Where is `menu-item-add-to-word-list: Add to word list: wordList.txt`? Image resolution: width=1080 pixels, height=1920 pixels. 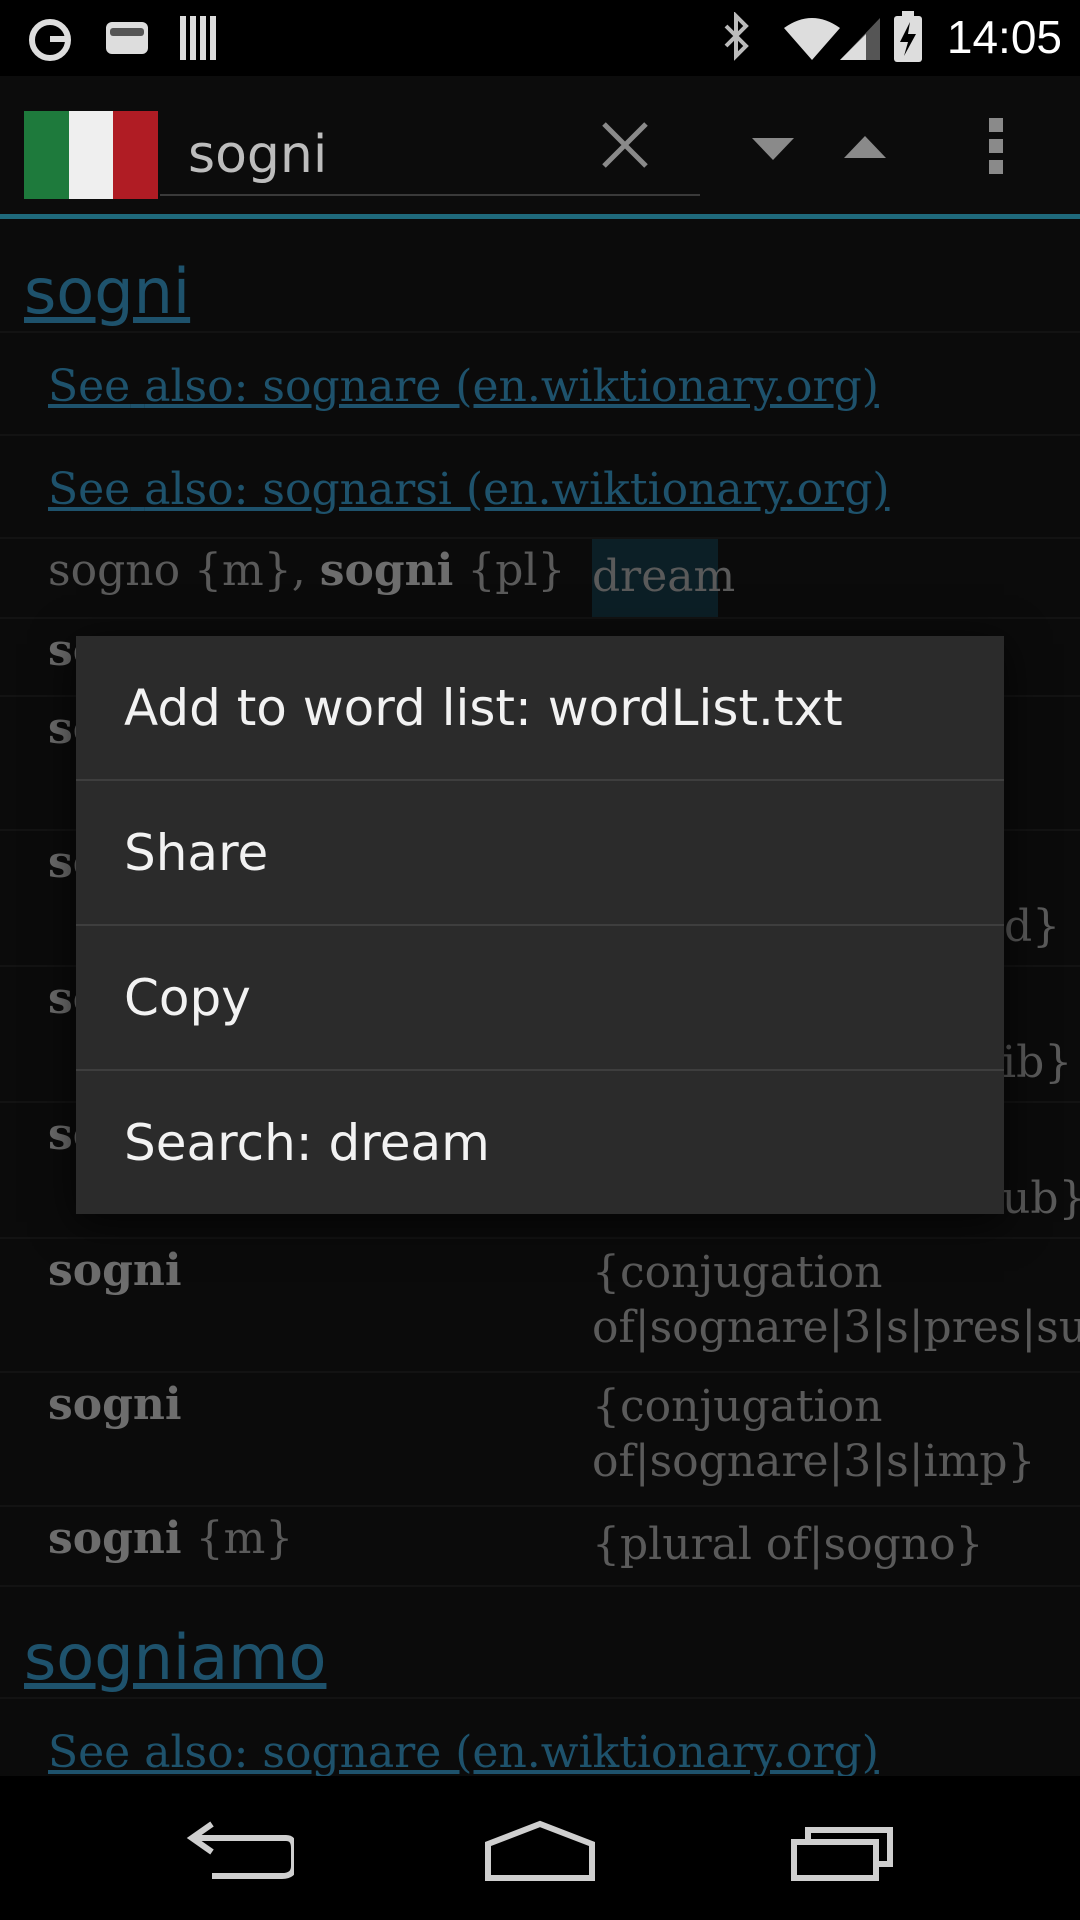 menu-item-add-to-word-list: Add to word list: wordList.txt is located at coordinates (540, 708).